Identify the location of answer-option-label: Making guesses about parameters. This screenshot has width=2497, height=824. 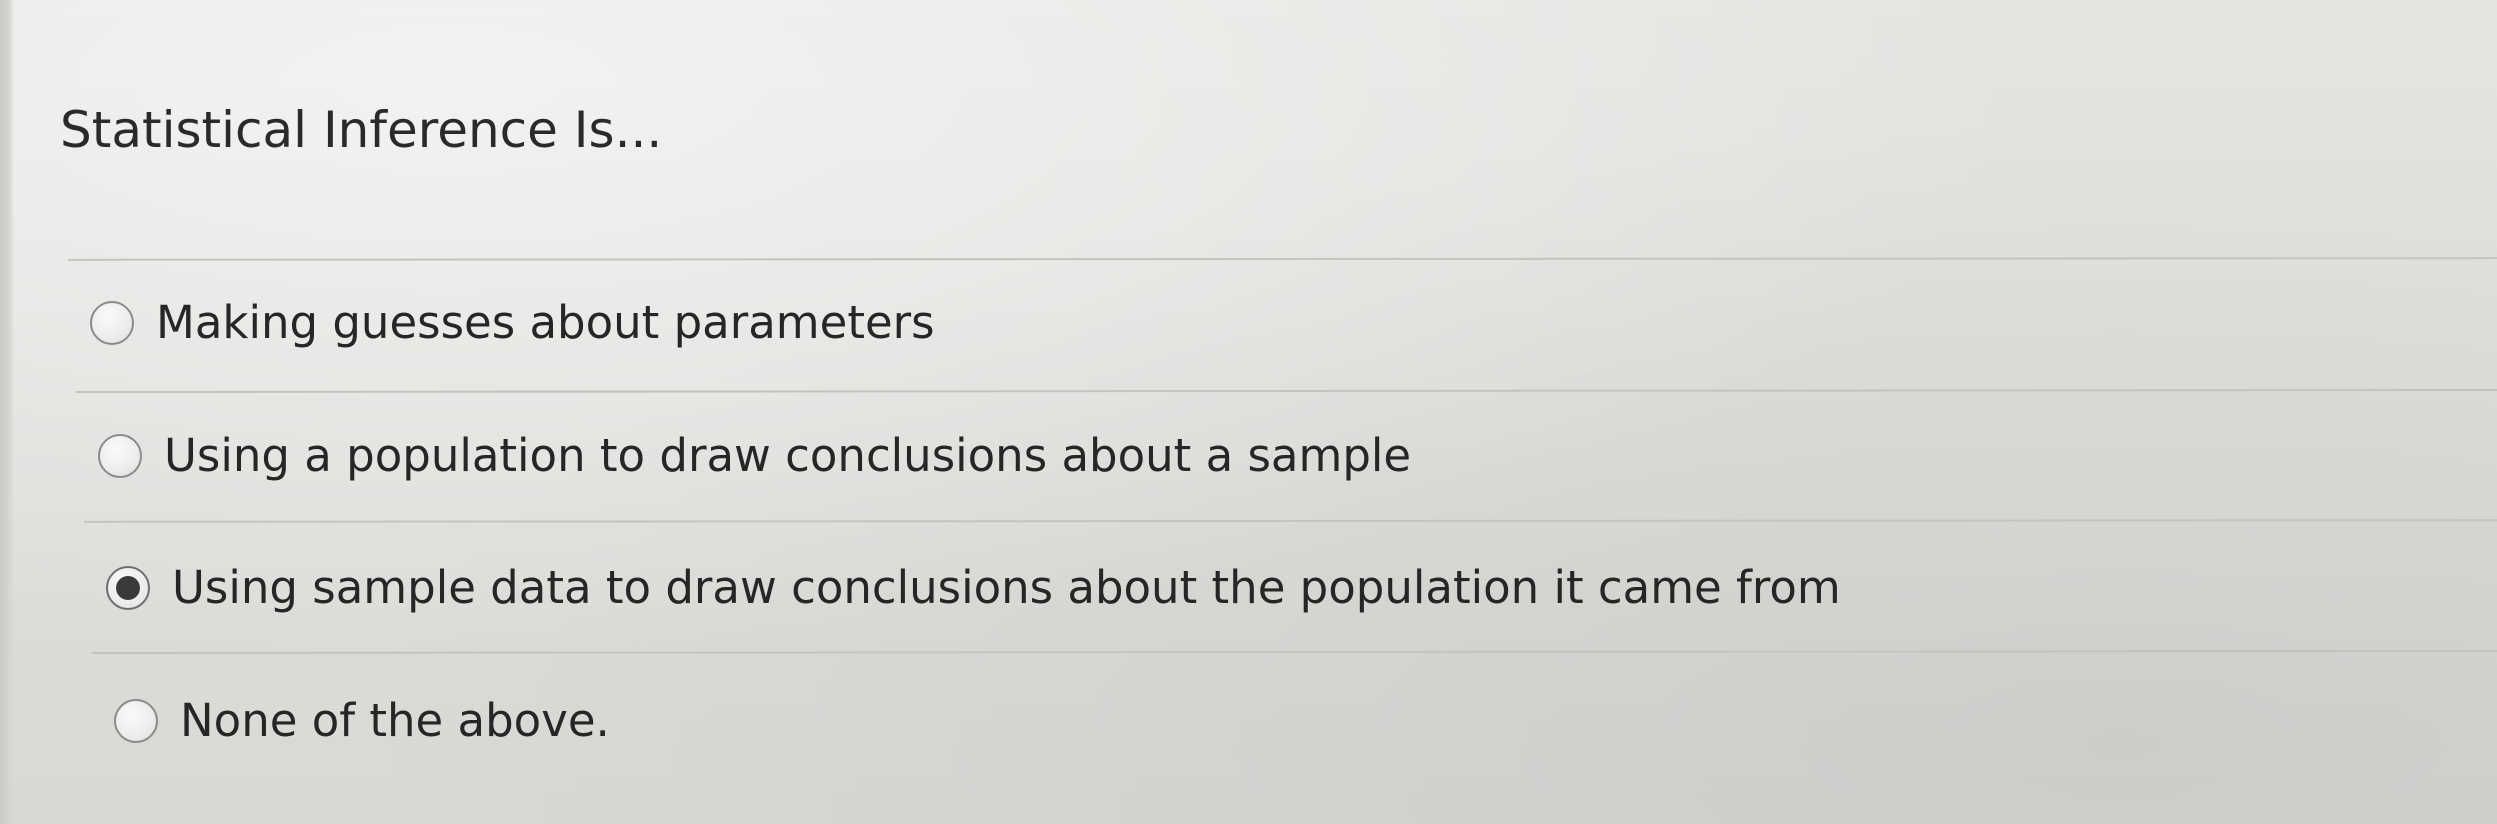
(545, 322).